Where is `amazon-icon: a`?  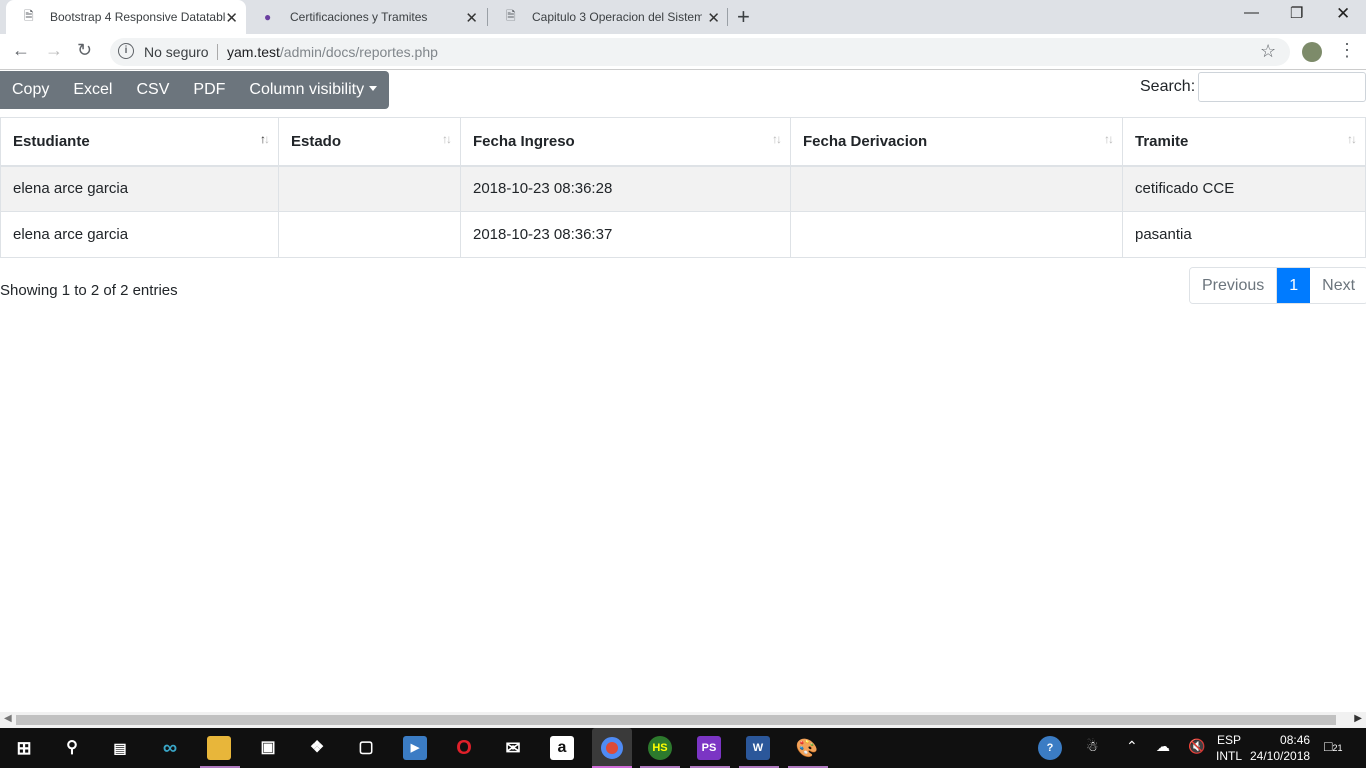 amazon-icon: a is located at coordinates (562, 748).